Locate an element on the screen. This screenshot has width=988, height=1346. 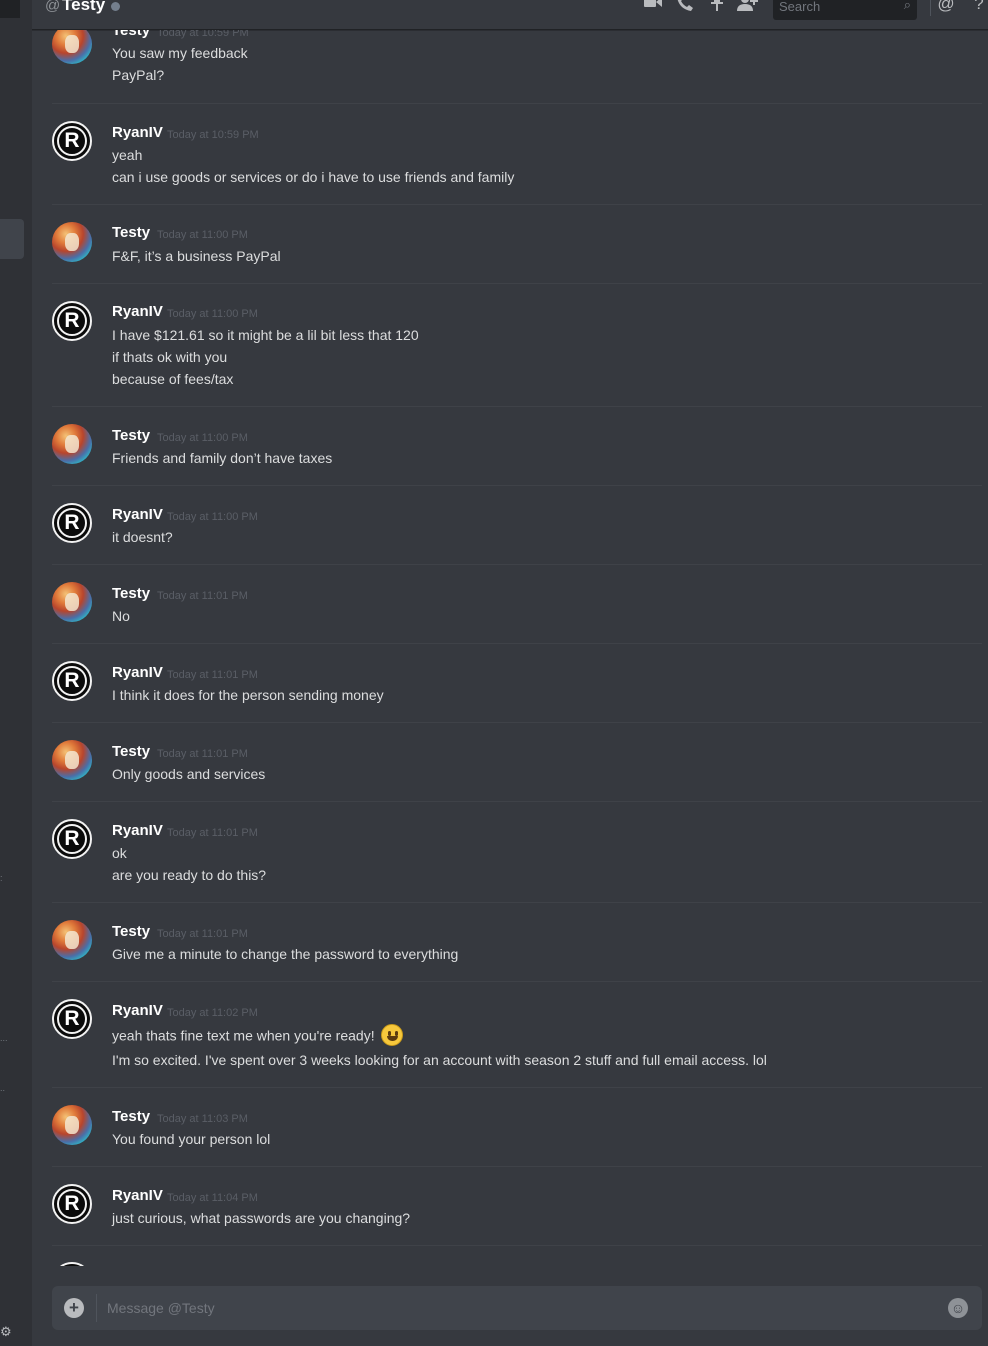
message-group: Testy Today at 11:01 PM No is located at coordinates (517, 604).